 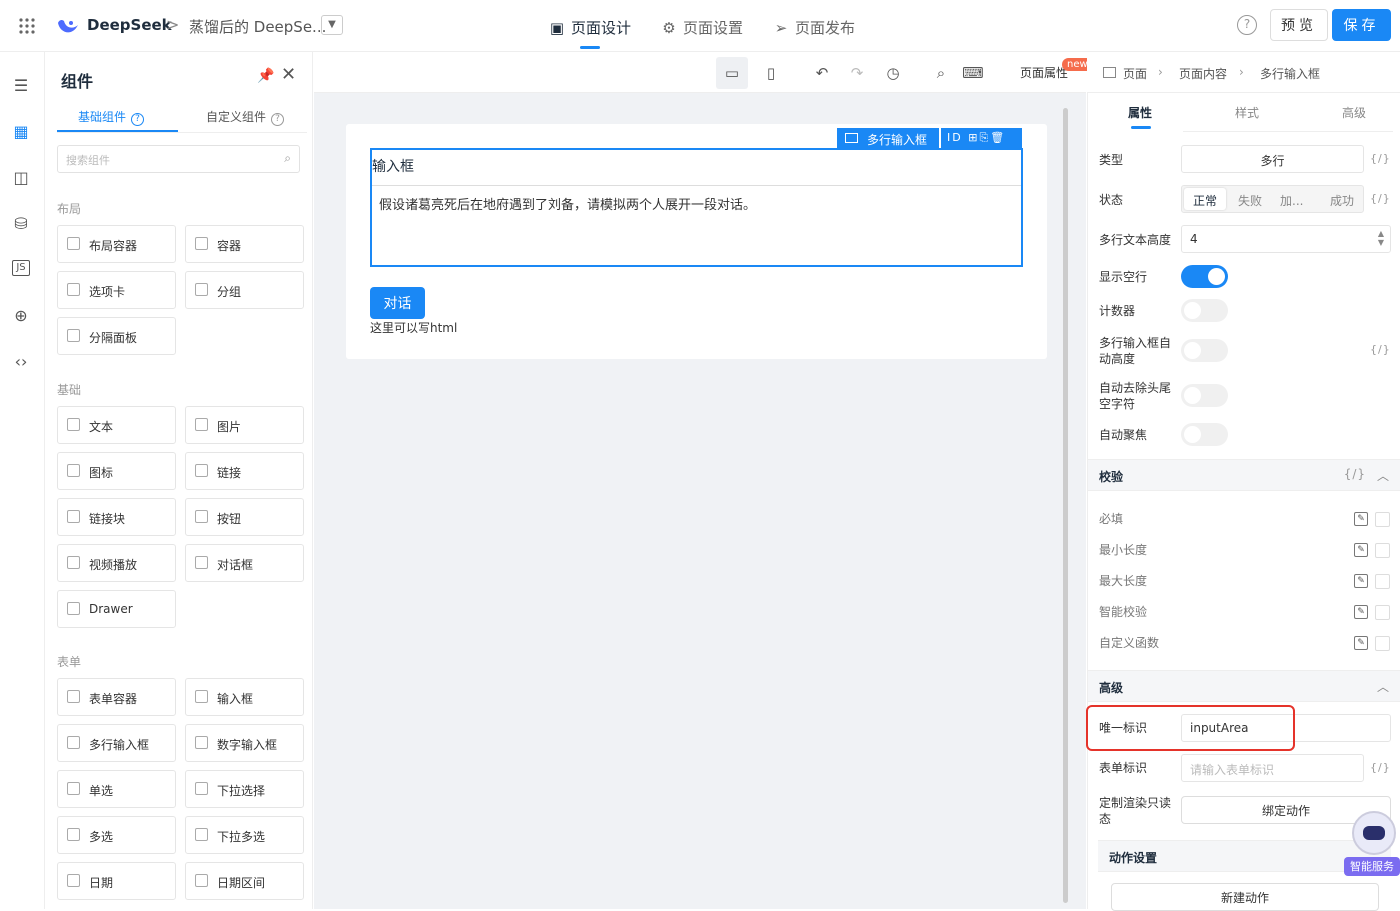 I want to click on datasource-icon: ⛁, so click(x=21, y=225).